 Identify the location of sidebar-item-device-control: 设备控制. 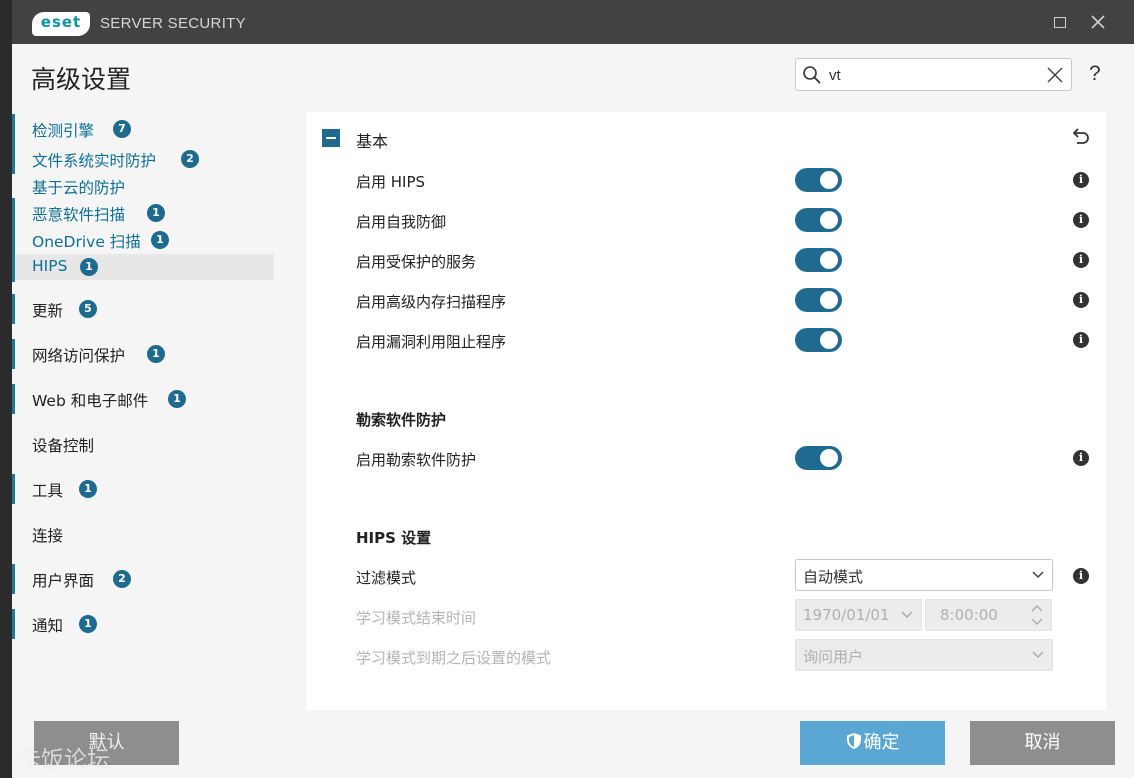
(143, 444).